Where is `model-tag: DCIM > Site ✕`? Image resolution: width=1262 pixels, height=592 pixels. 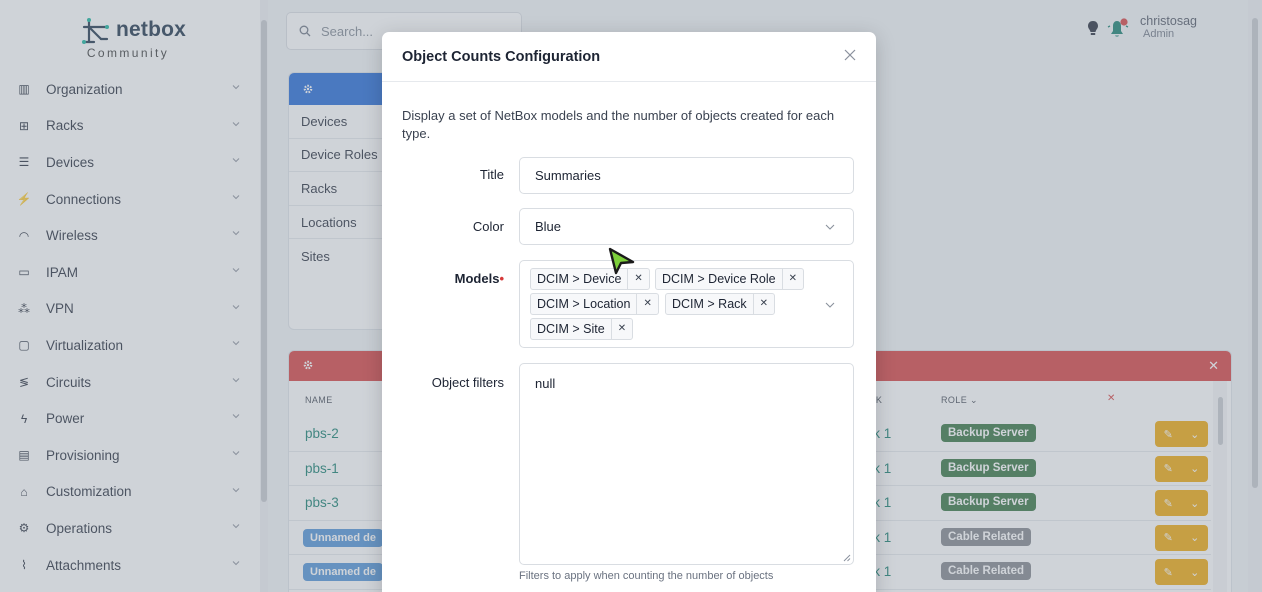
model-tag: DCIM > Site ✕ is located at coordinates (582, 329).